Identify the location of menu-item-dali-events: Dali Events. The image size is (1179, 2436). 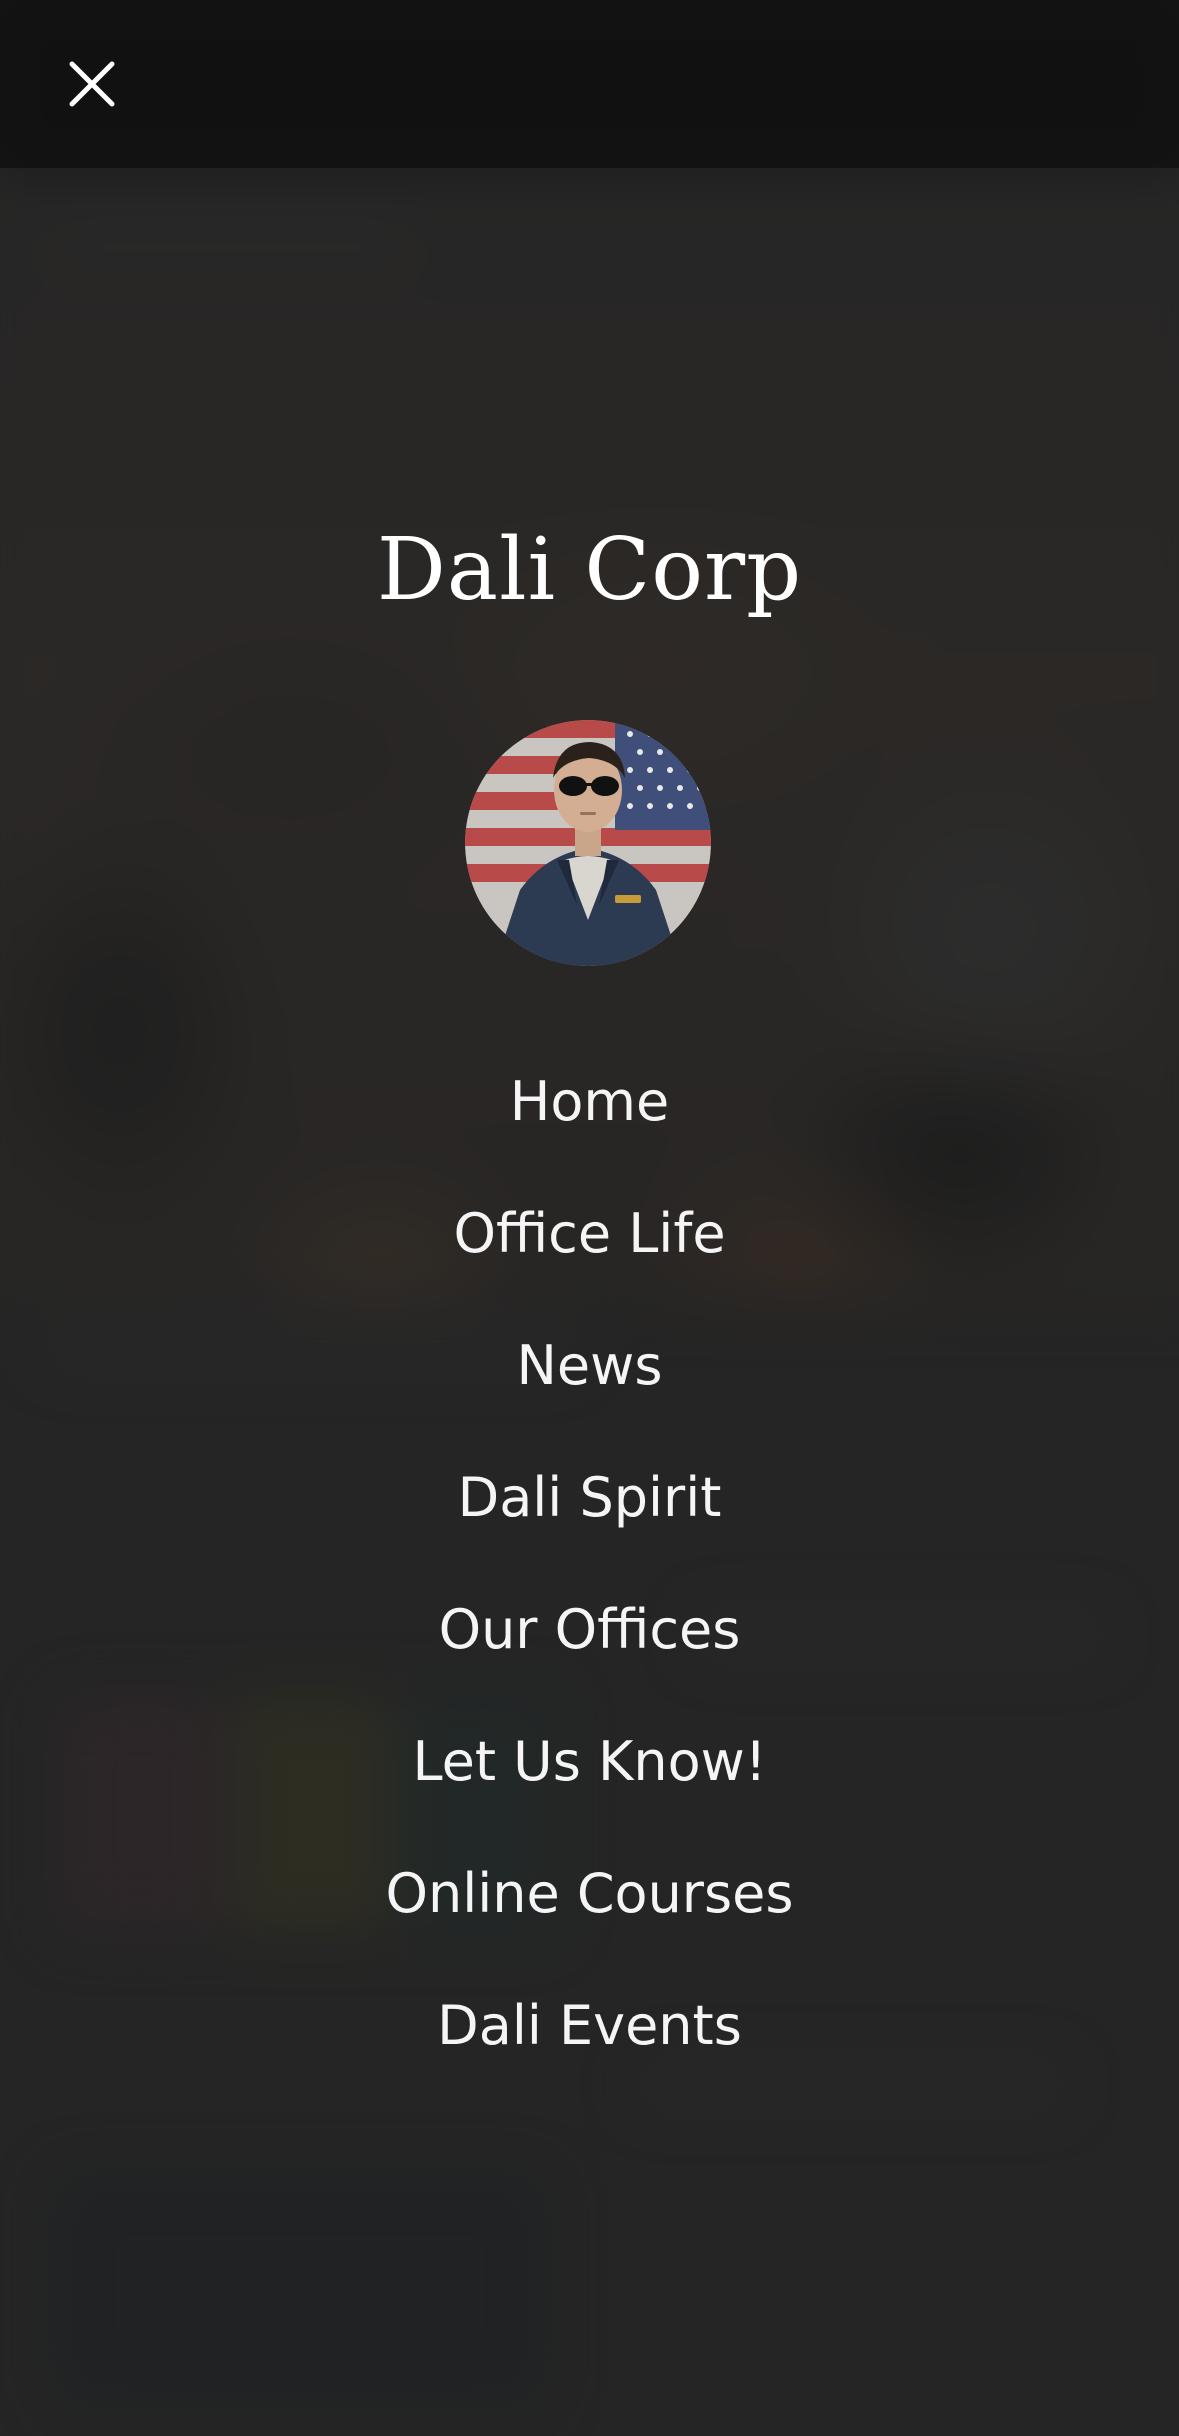
(589, 2025).